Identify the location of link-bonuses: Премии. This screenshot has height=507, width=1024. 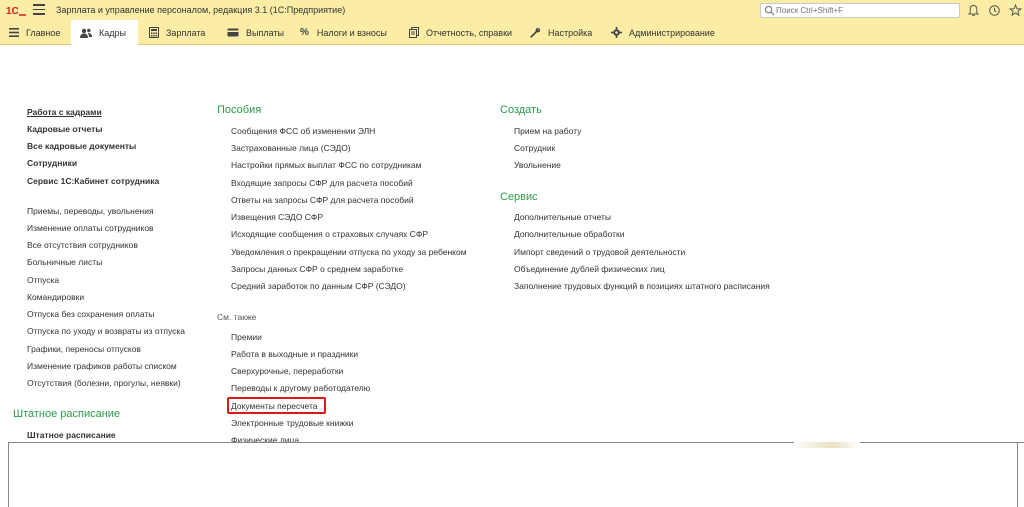
(246, 337).